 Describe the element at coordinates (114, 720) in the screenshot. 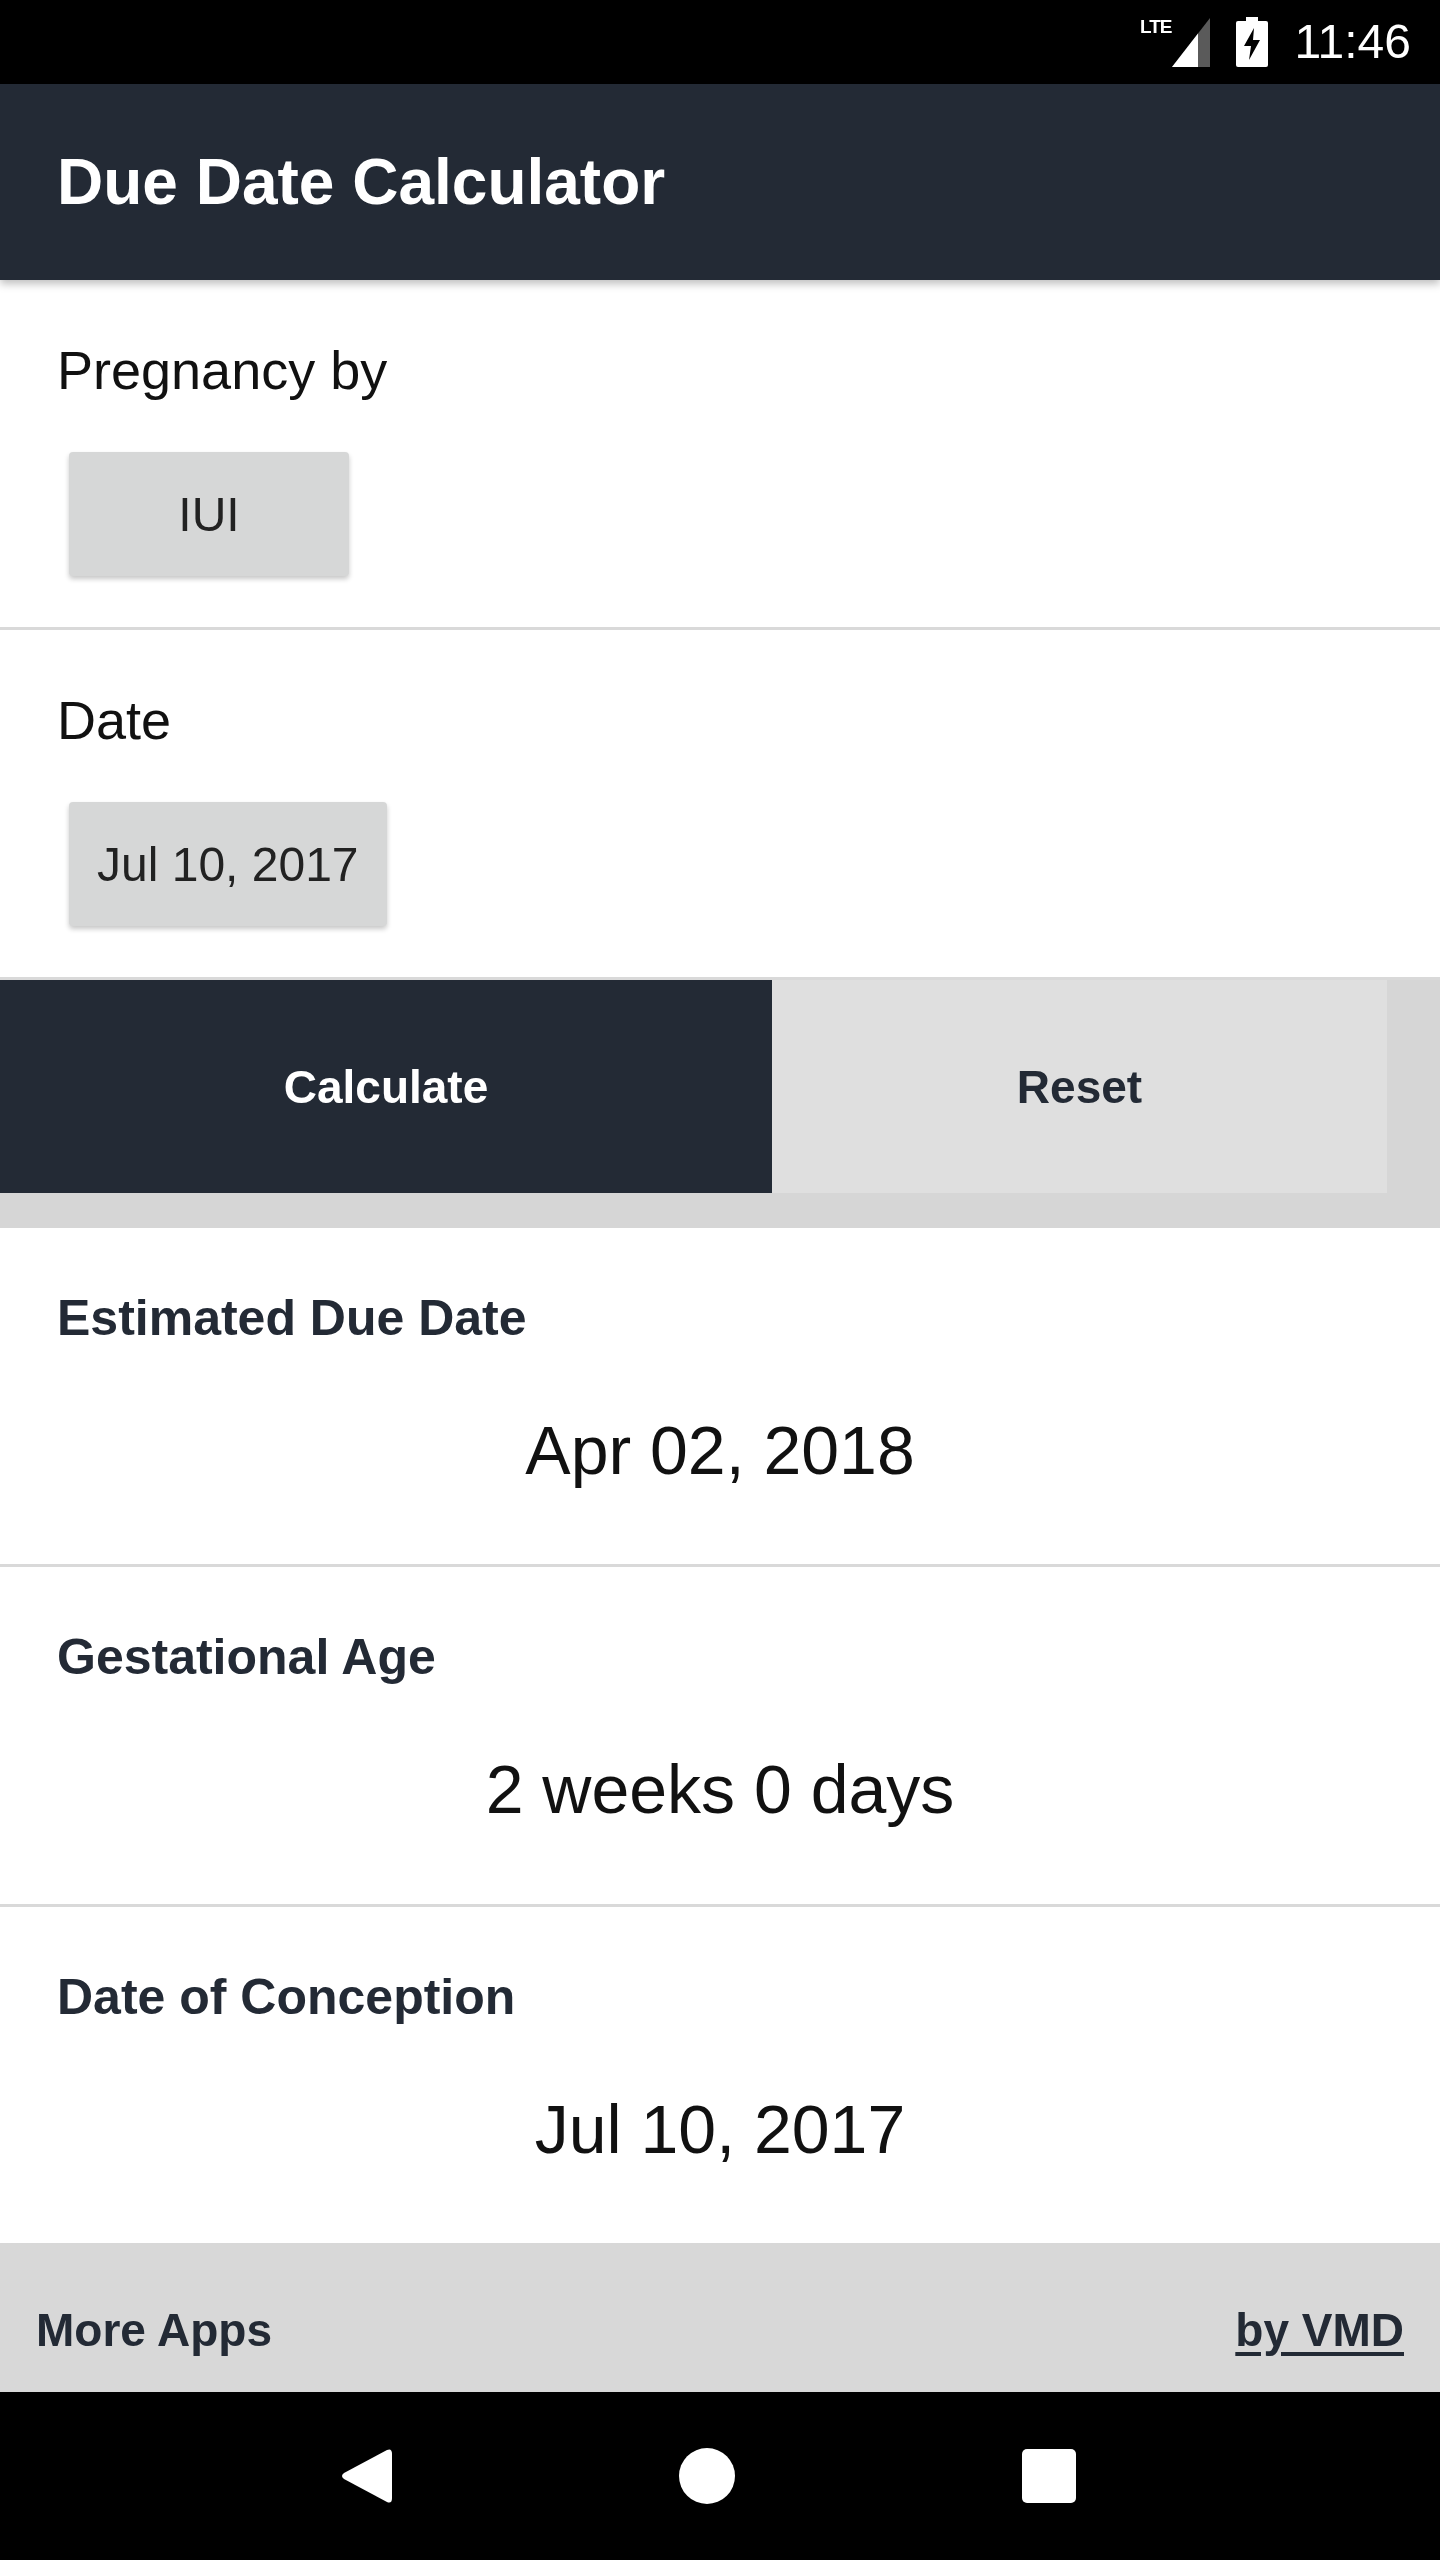

I see `field-label: Date` at that location.